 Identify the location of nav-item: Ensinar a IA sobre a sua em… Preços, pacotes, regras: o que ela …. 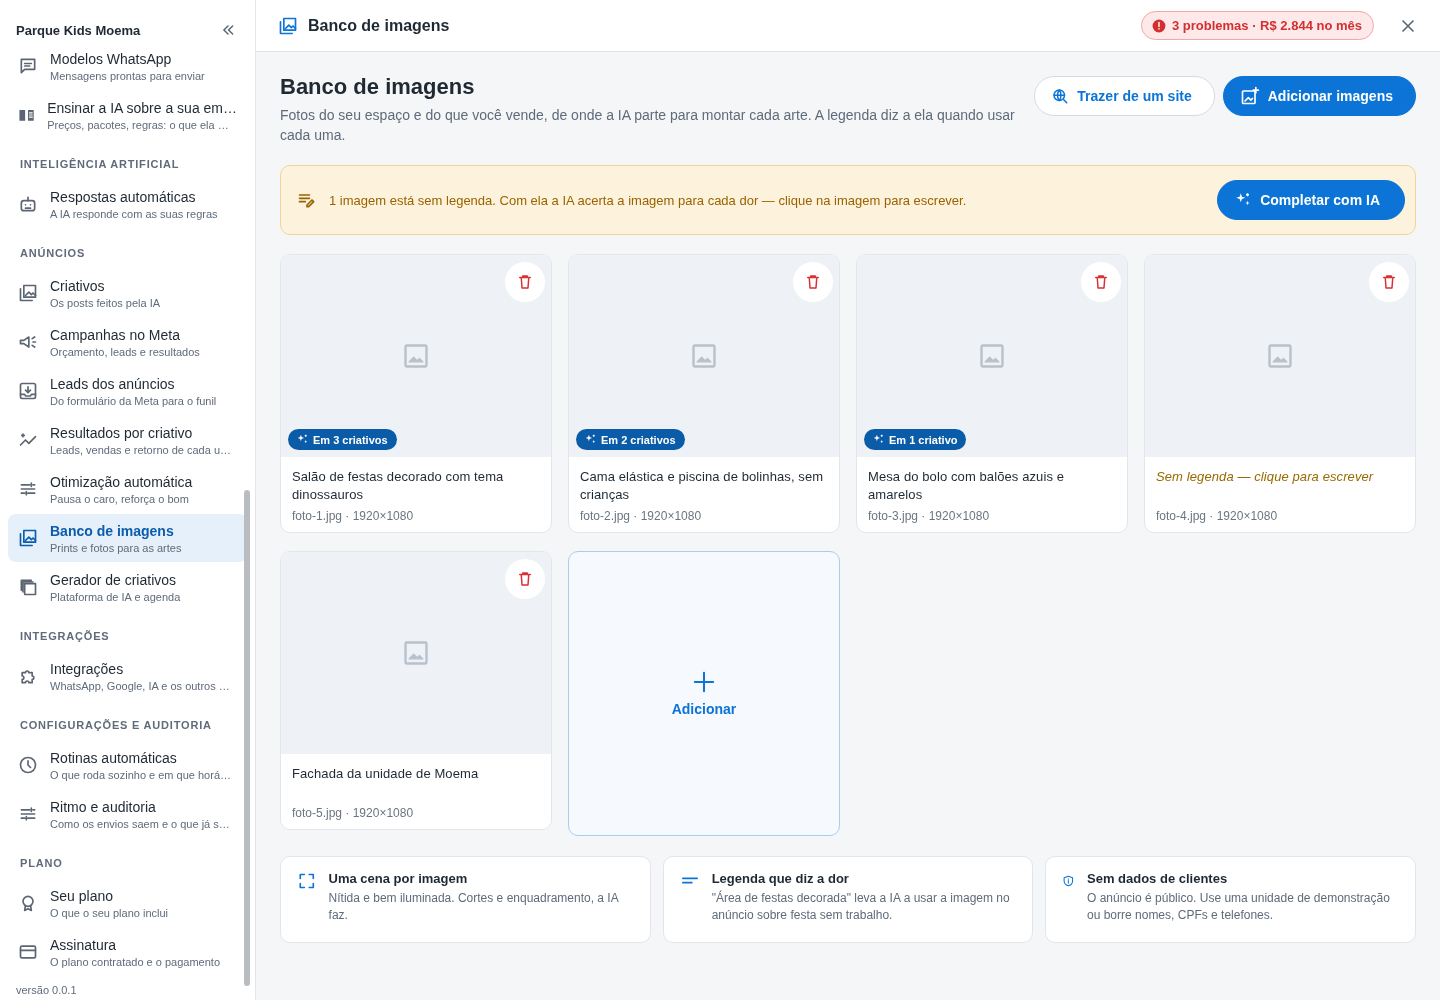
(127, 115).